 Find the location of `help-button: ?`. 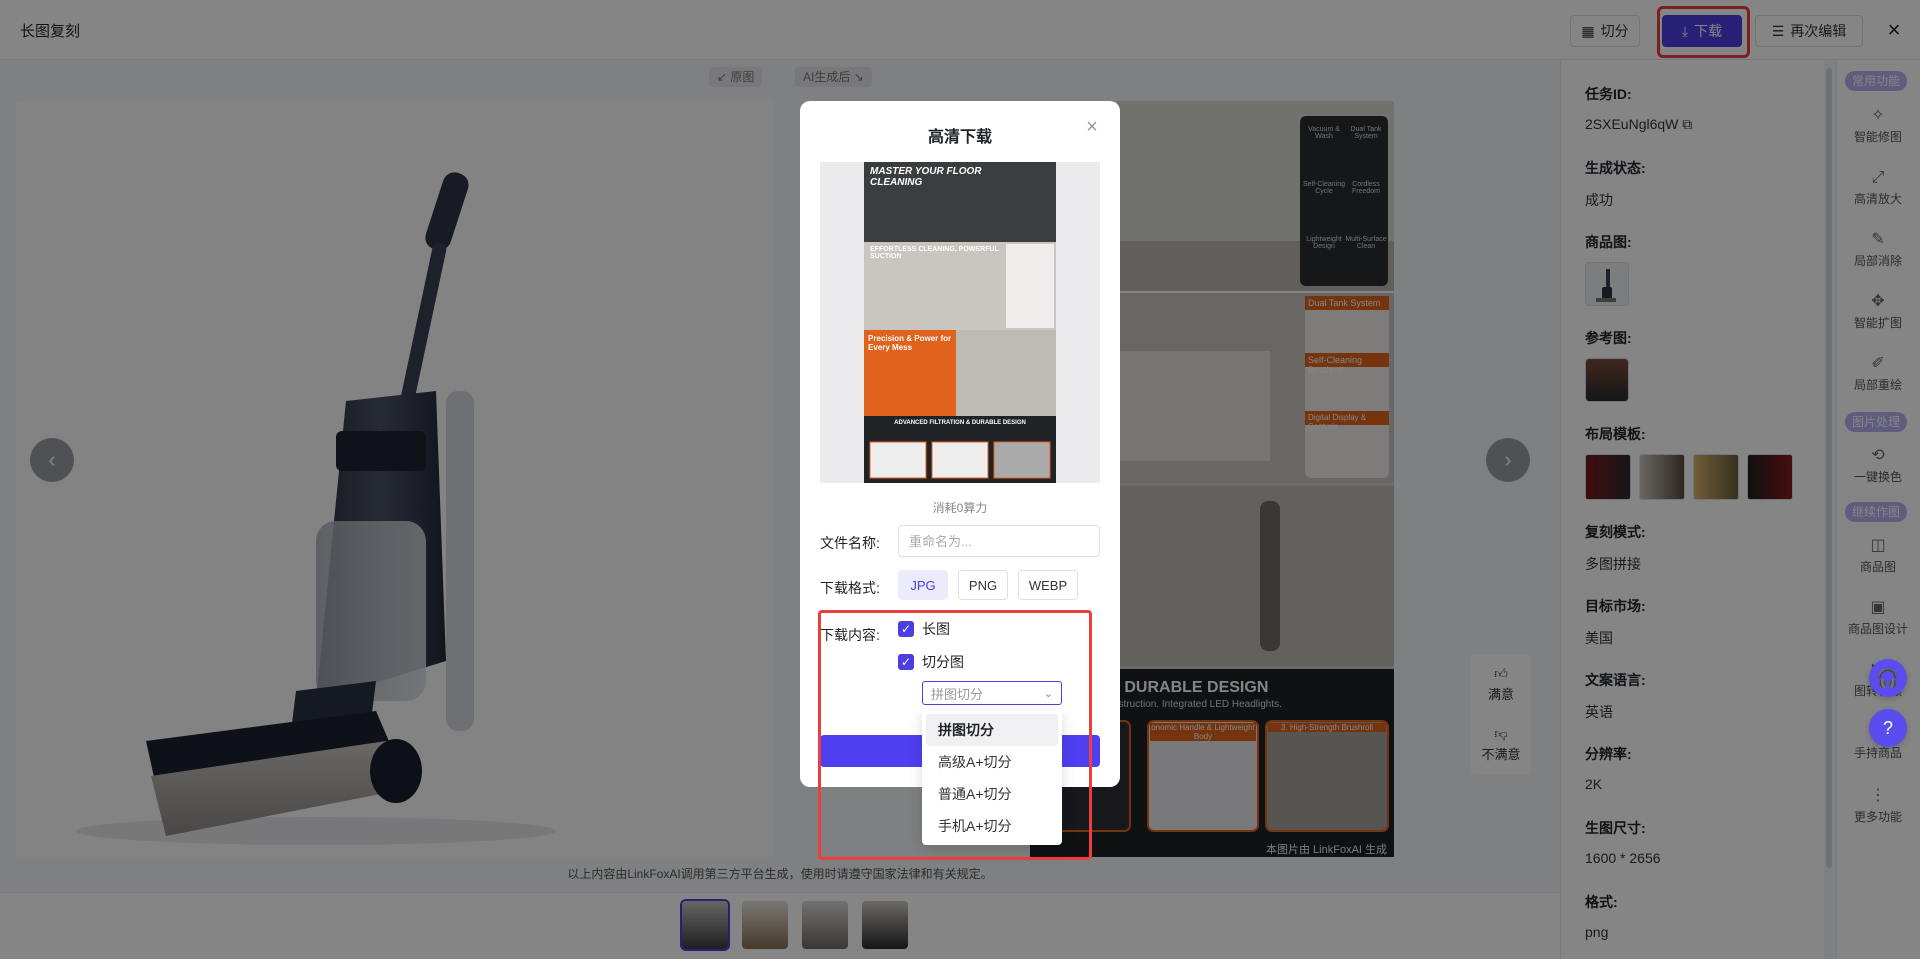

help-button: ? is located at coordinates (1888, 728).